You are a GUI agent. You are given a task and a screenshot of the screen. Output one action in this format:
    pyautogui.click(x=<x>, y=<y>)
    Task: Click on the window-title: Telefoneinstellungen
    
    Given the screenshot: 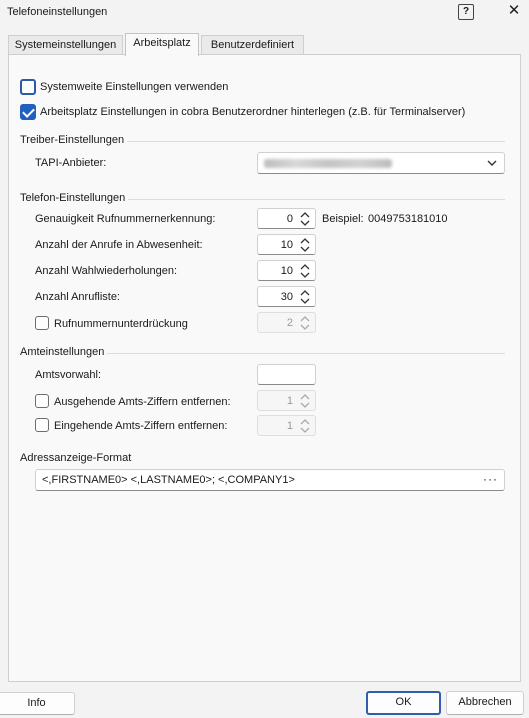 What is the action you would take?
    pyautogui.click(x=57, y=12)
    